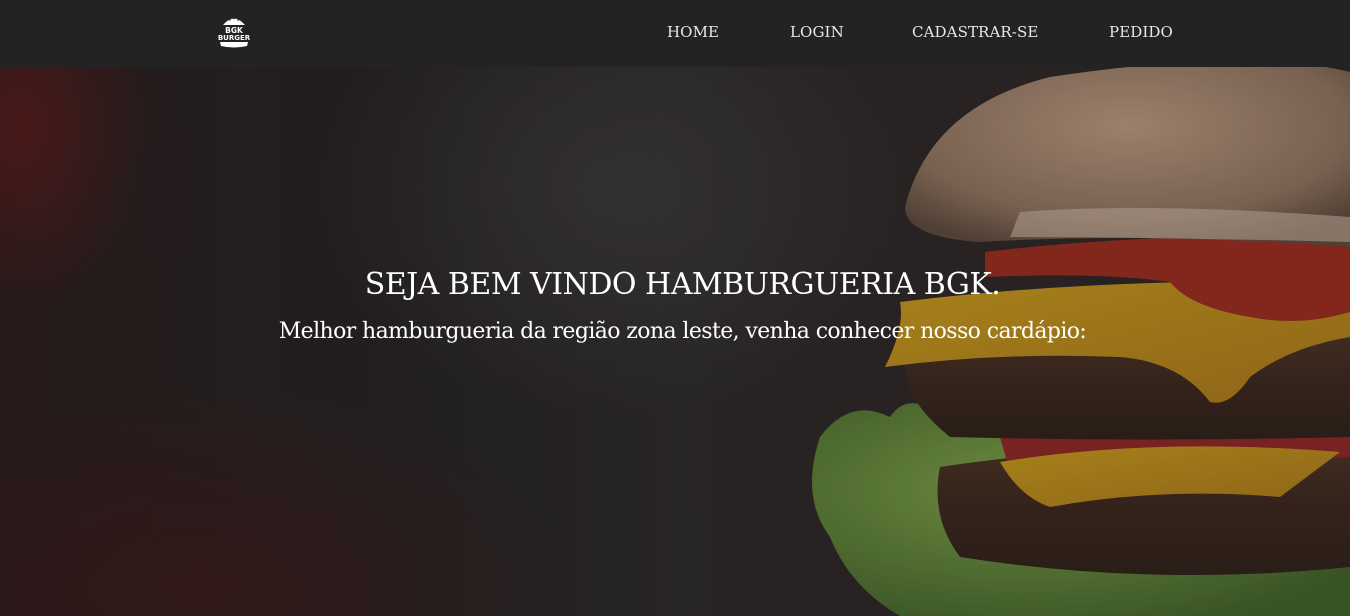 The width and height of the screenshot is (1350, 616). Describe the element at coordinates (1141, 32) in the screenshot. I see `nav-order-link: PEDIDO` at that location.